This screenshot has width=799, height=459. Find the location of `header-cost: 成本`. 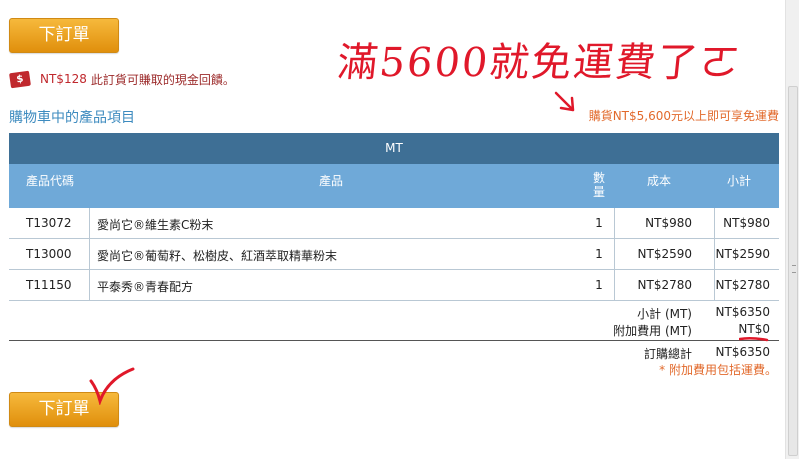

header-cost: 成本 is located at coordinates (659, 181).